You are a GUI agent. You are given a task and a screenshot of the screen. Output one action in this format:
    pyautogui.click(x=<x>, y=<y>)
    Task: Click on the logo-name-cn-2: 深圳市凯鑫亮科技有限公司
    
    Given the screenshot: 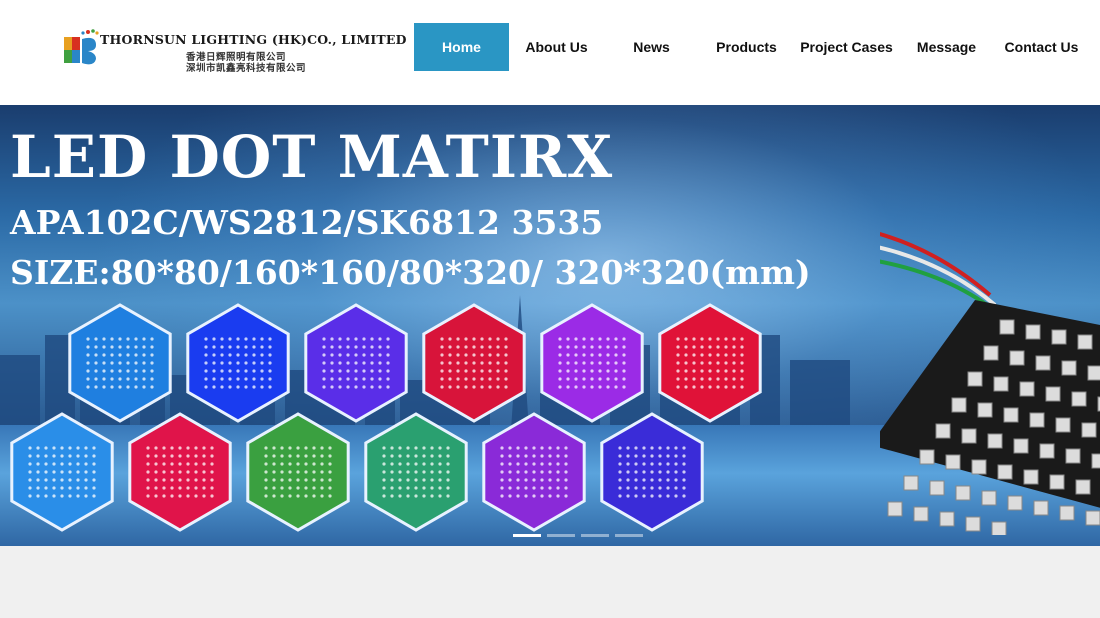 What is the action you would take?
    pyautogui.click(x=246, y=68)
    